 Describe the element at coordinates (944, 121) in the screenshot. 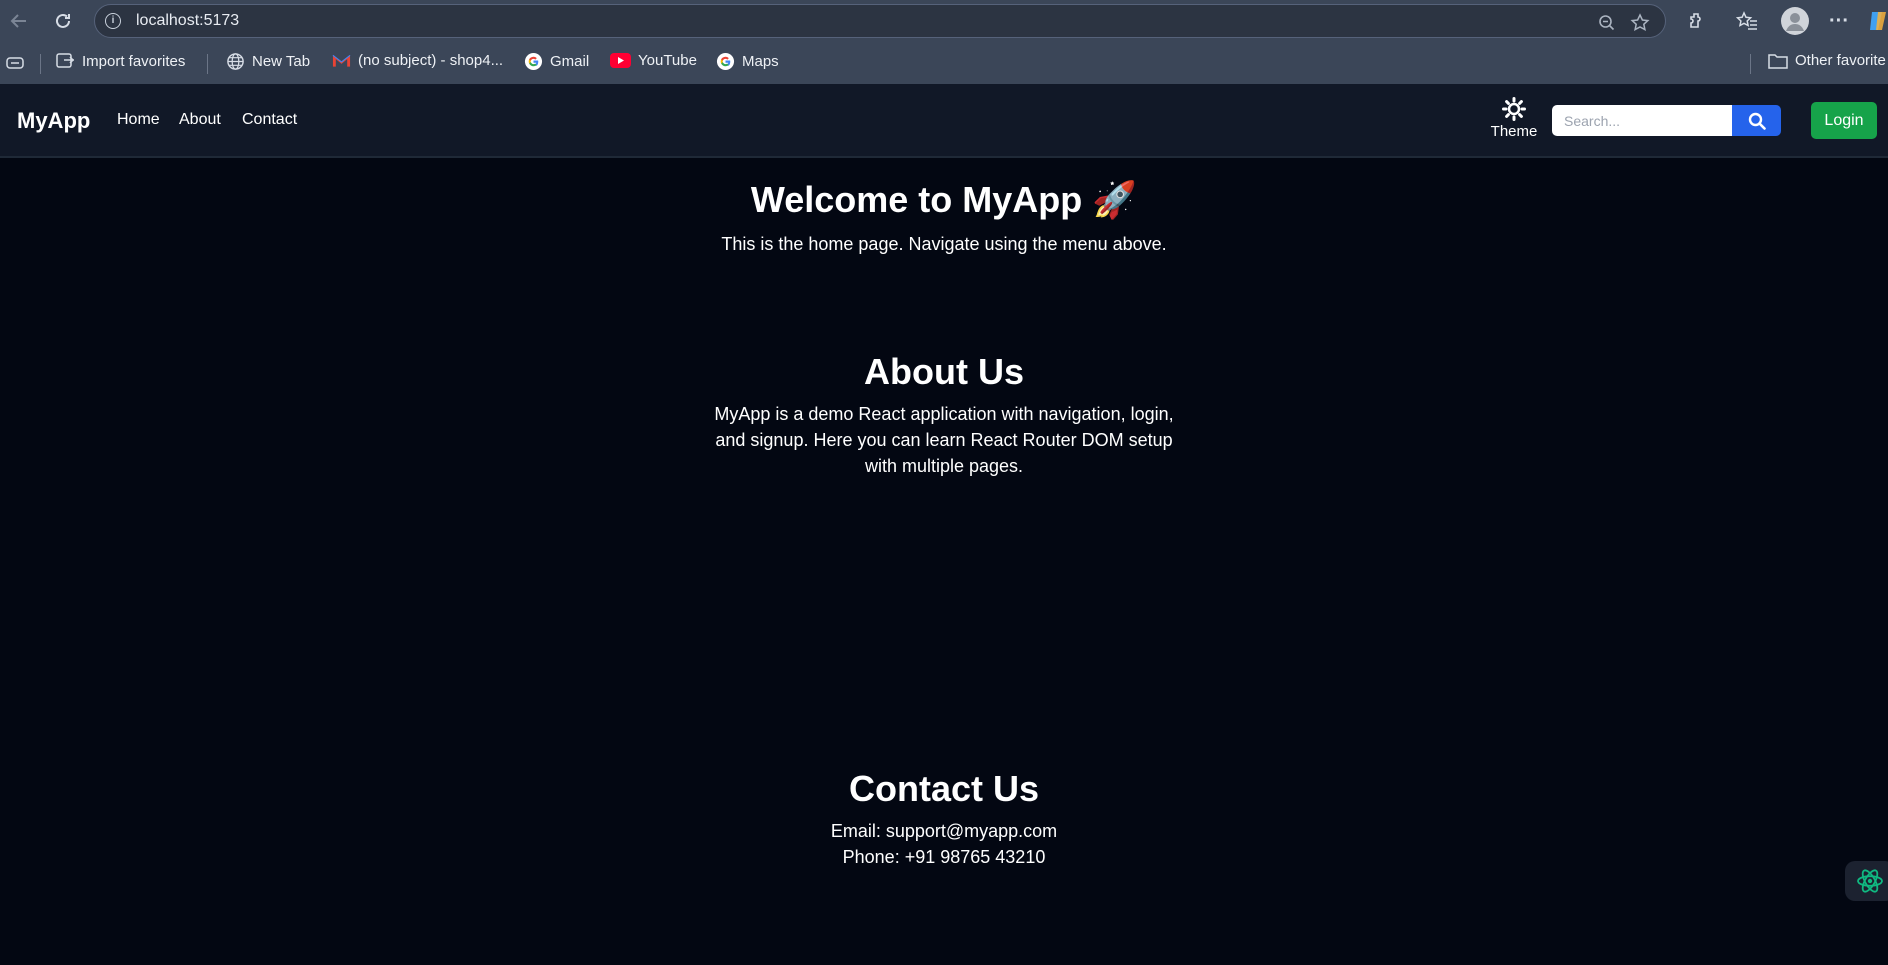

I see `app-navbar: MyApp Home About Contact Theme Login` at that location.